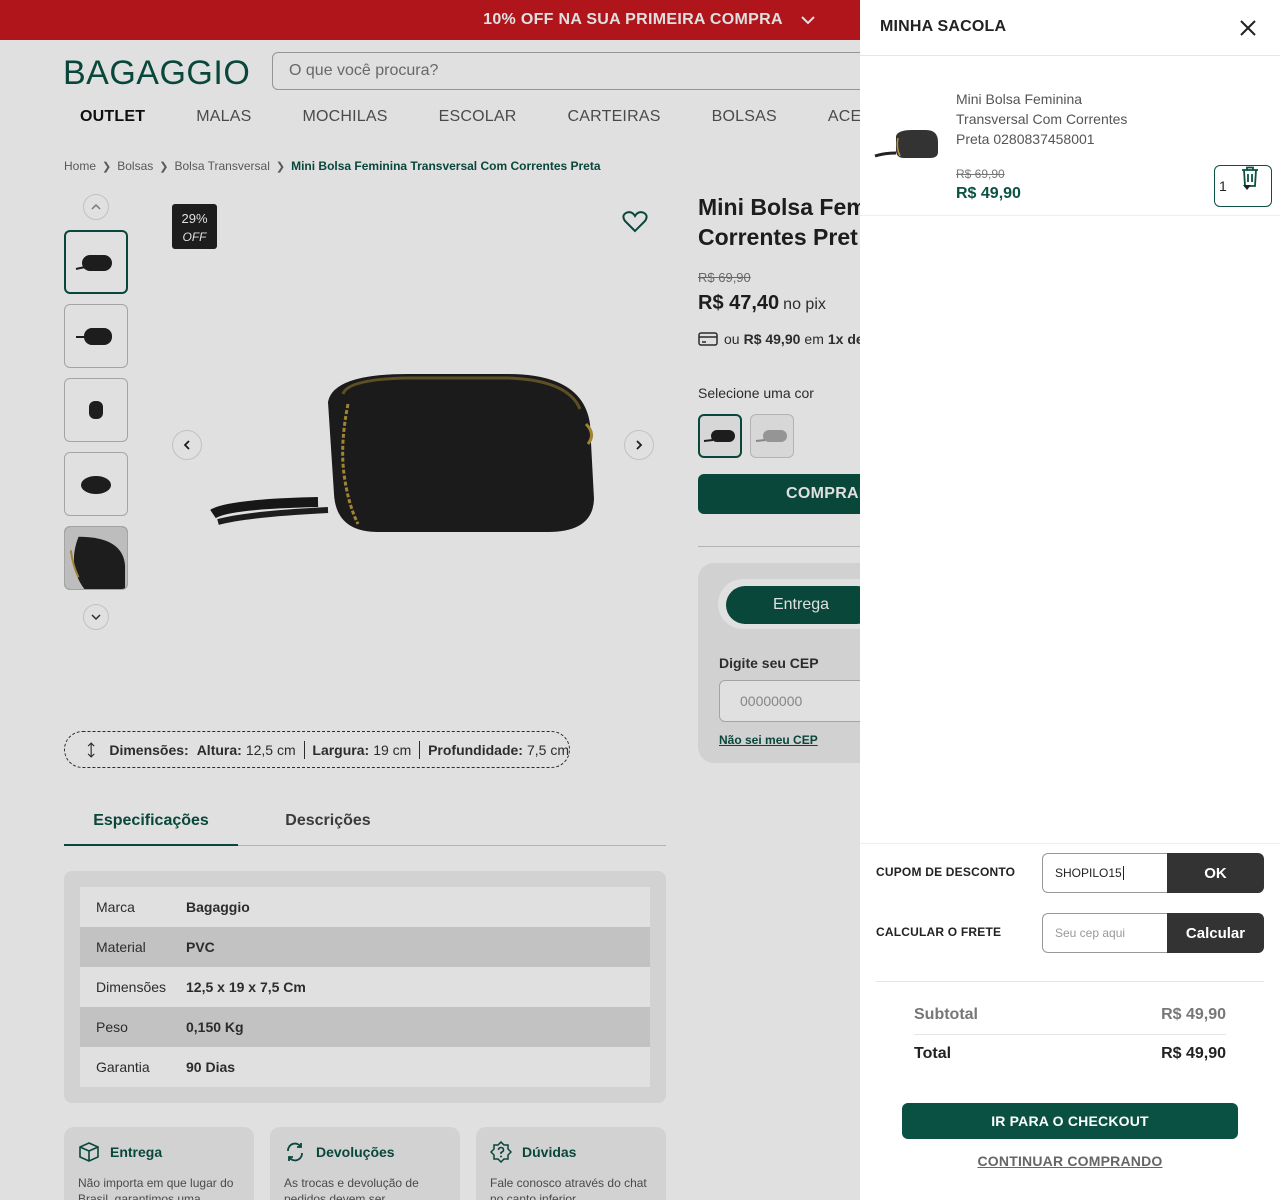  I want to click on close-icon, so click(1248, 28).